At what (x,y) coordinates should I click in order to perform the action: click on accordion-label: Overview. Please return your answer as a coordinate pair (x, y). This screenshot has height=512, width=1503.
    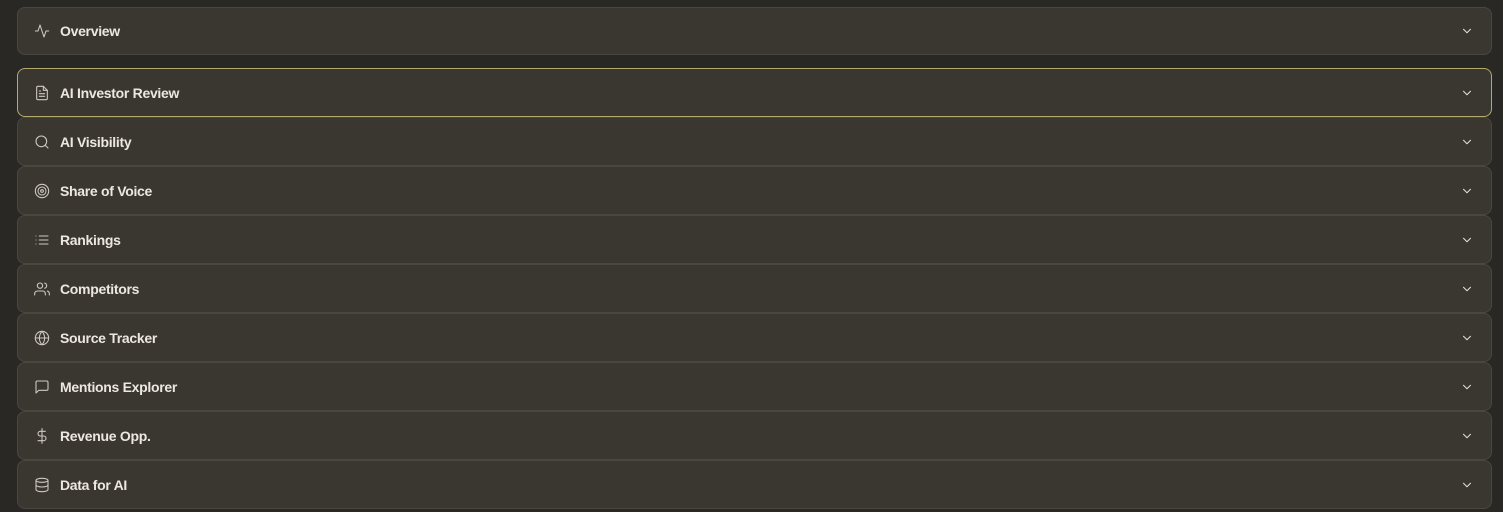
    Looking at the image, I should click on (90, 31).